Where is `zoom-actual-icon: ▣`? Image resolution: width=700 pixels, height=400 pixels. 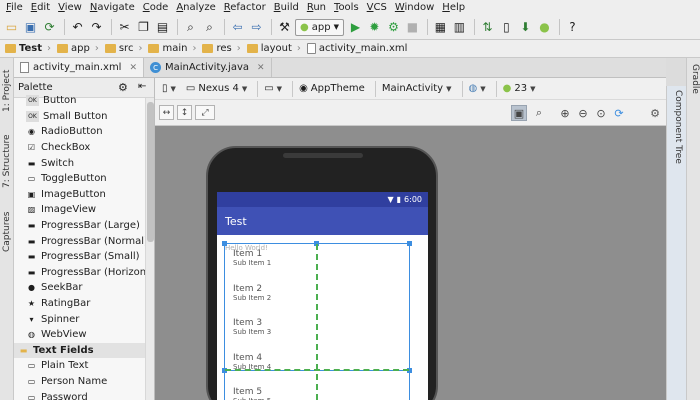
zoom-actual-icon: ▣ is located at coordinates (519, 113).